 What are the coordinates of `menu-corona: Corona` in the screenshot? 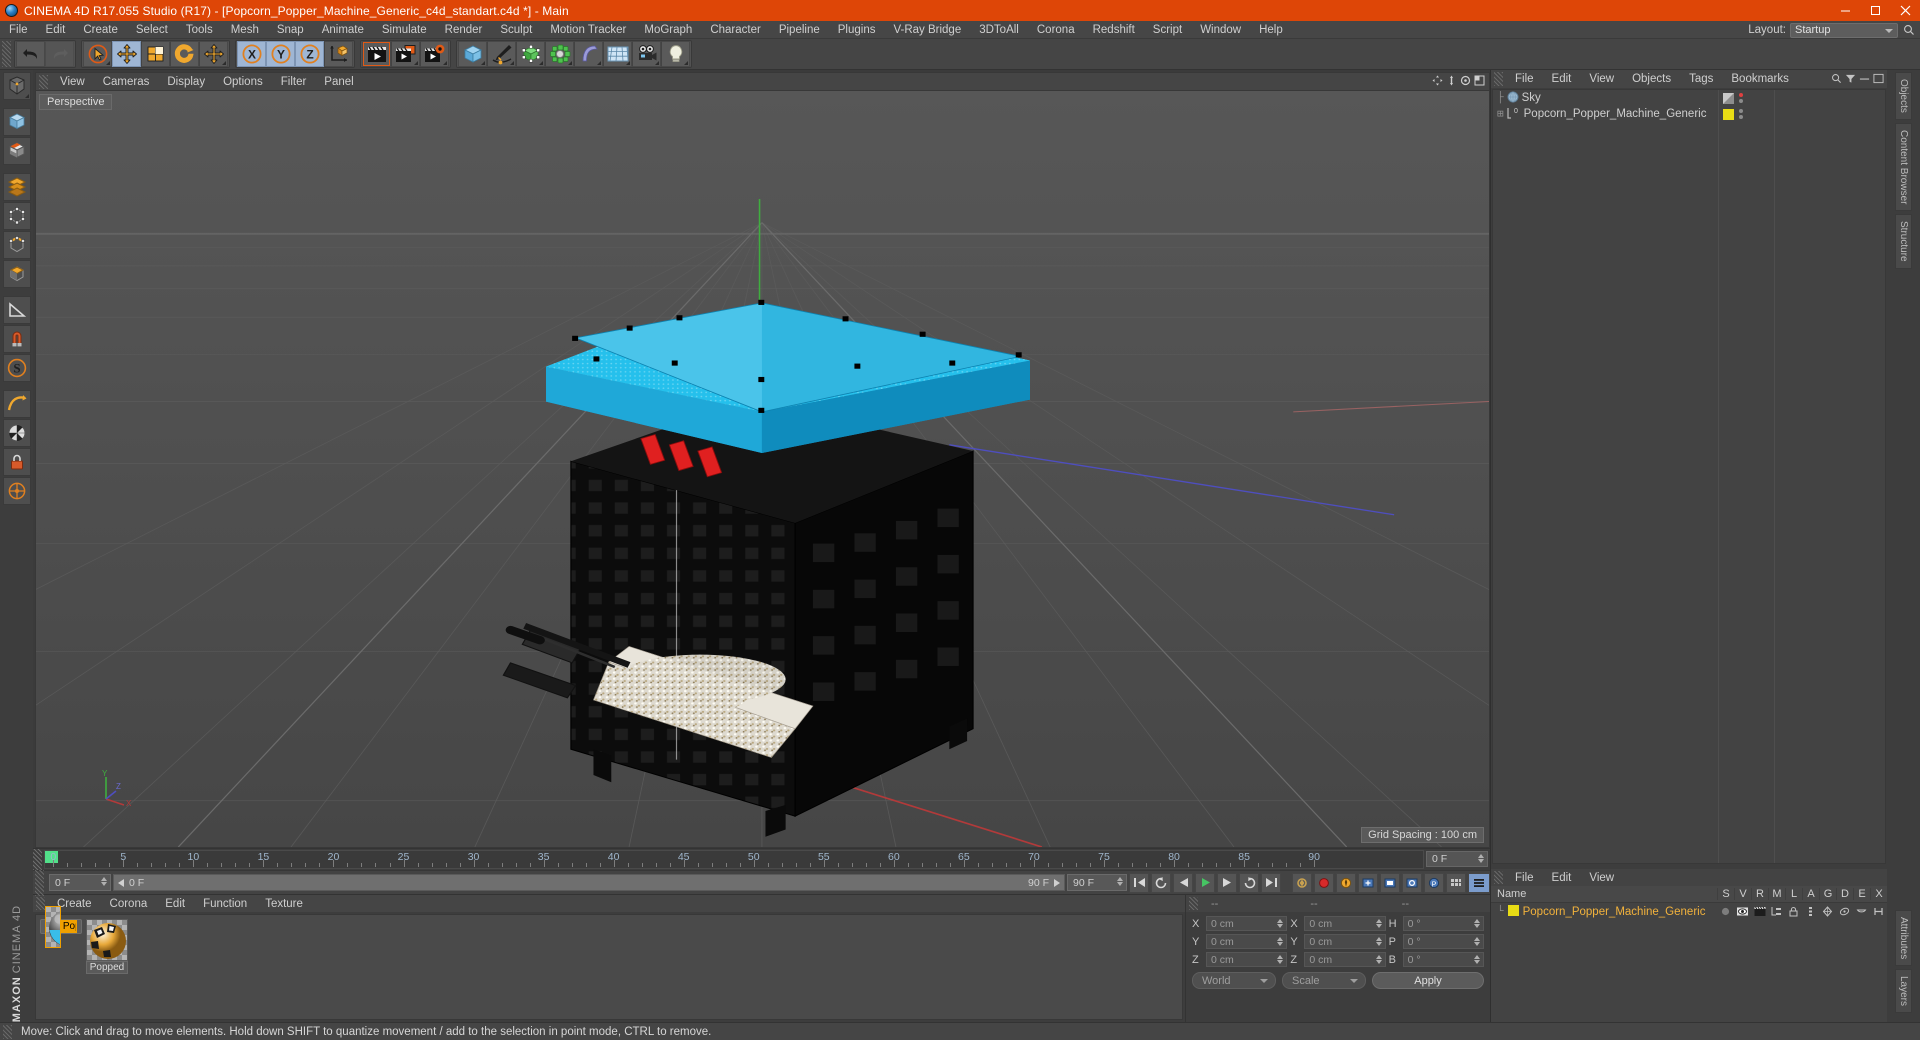 It's located at (1056, 30).